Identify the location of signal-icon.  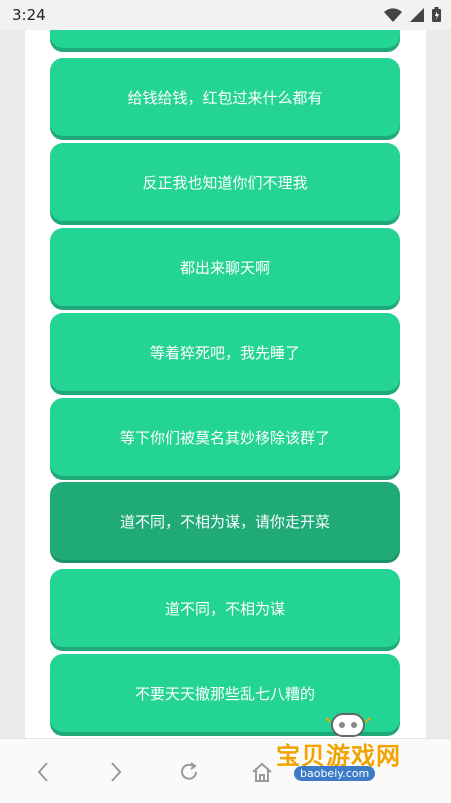
(417, 14).